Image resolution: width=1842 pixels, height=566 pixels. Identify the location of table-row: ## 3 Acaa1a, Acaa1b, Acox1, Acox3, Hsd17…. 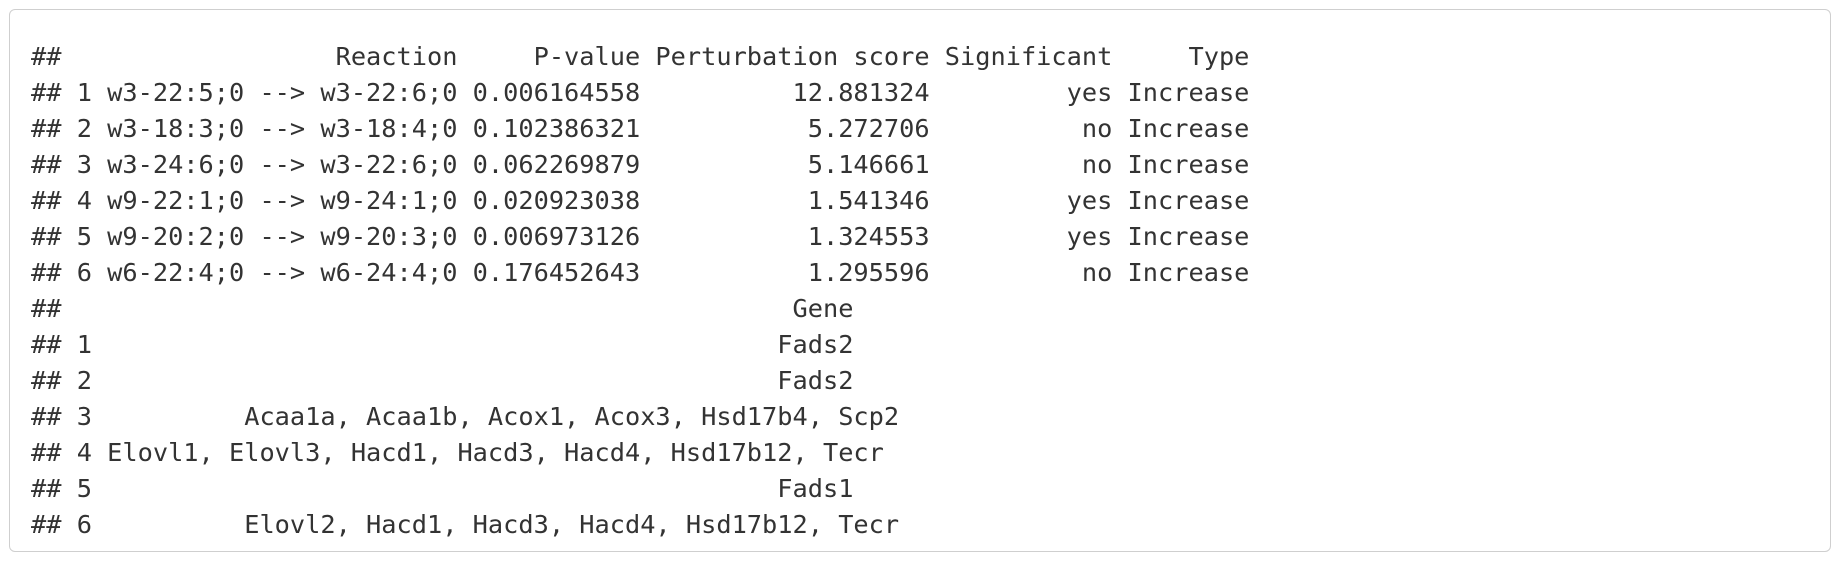
(465, 416).